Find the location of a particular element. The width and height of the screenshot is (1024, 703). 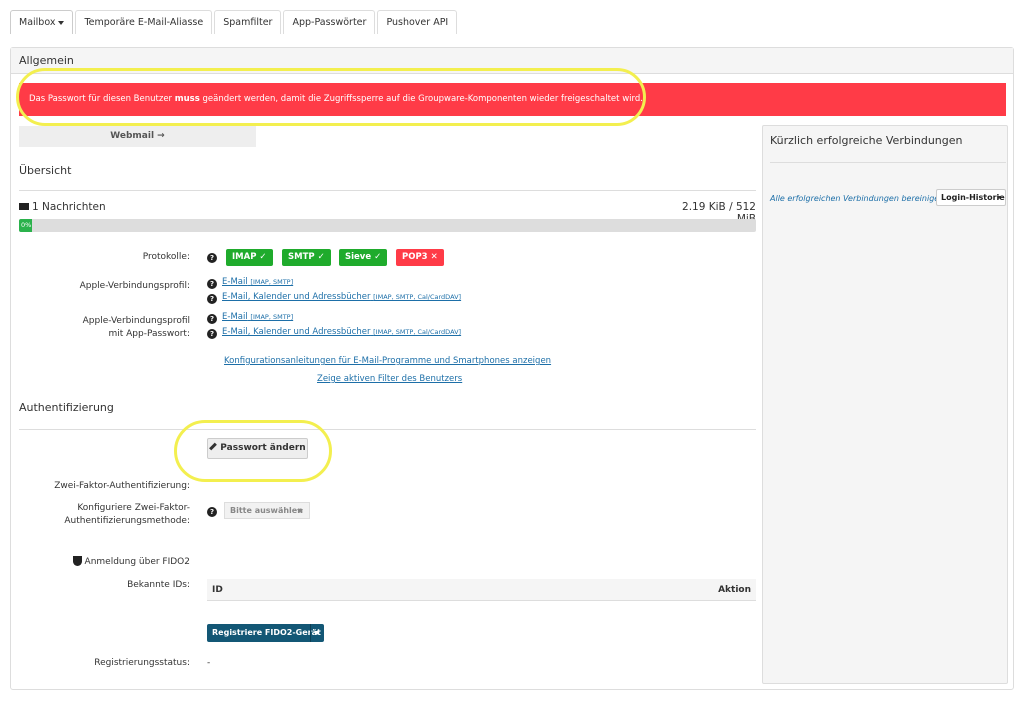

register-fido-button: Registriere FIDO2-Gerät is located at coordinates (265, 633).